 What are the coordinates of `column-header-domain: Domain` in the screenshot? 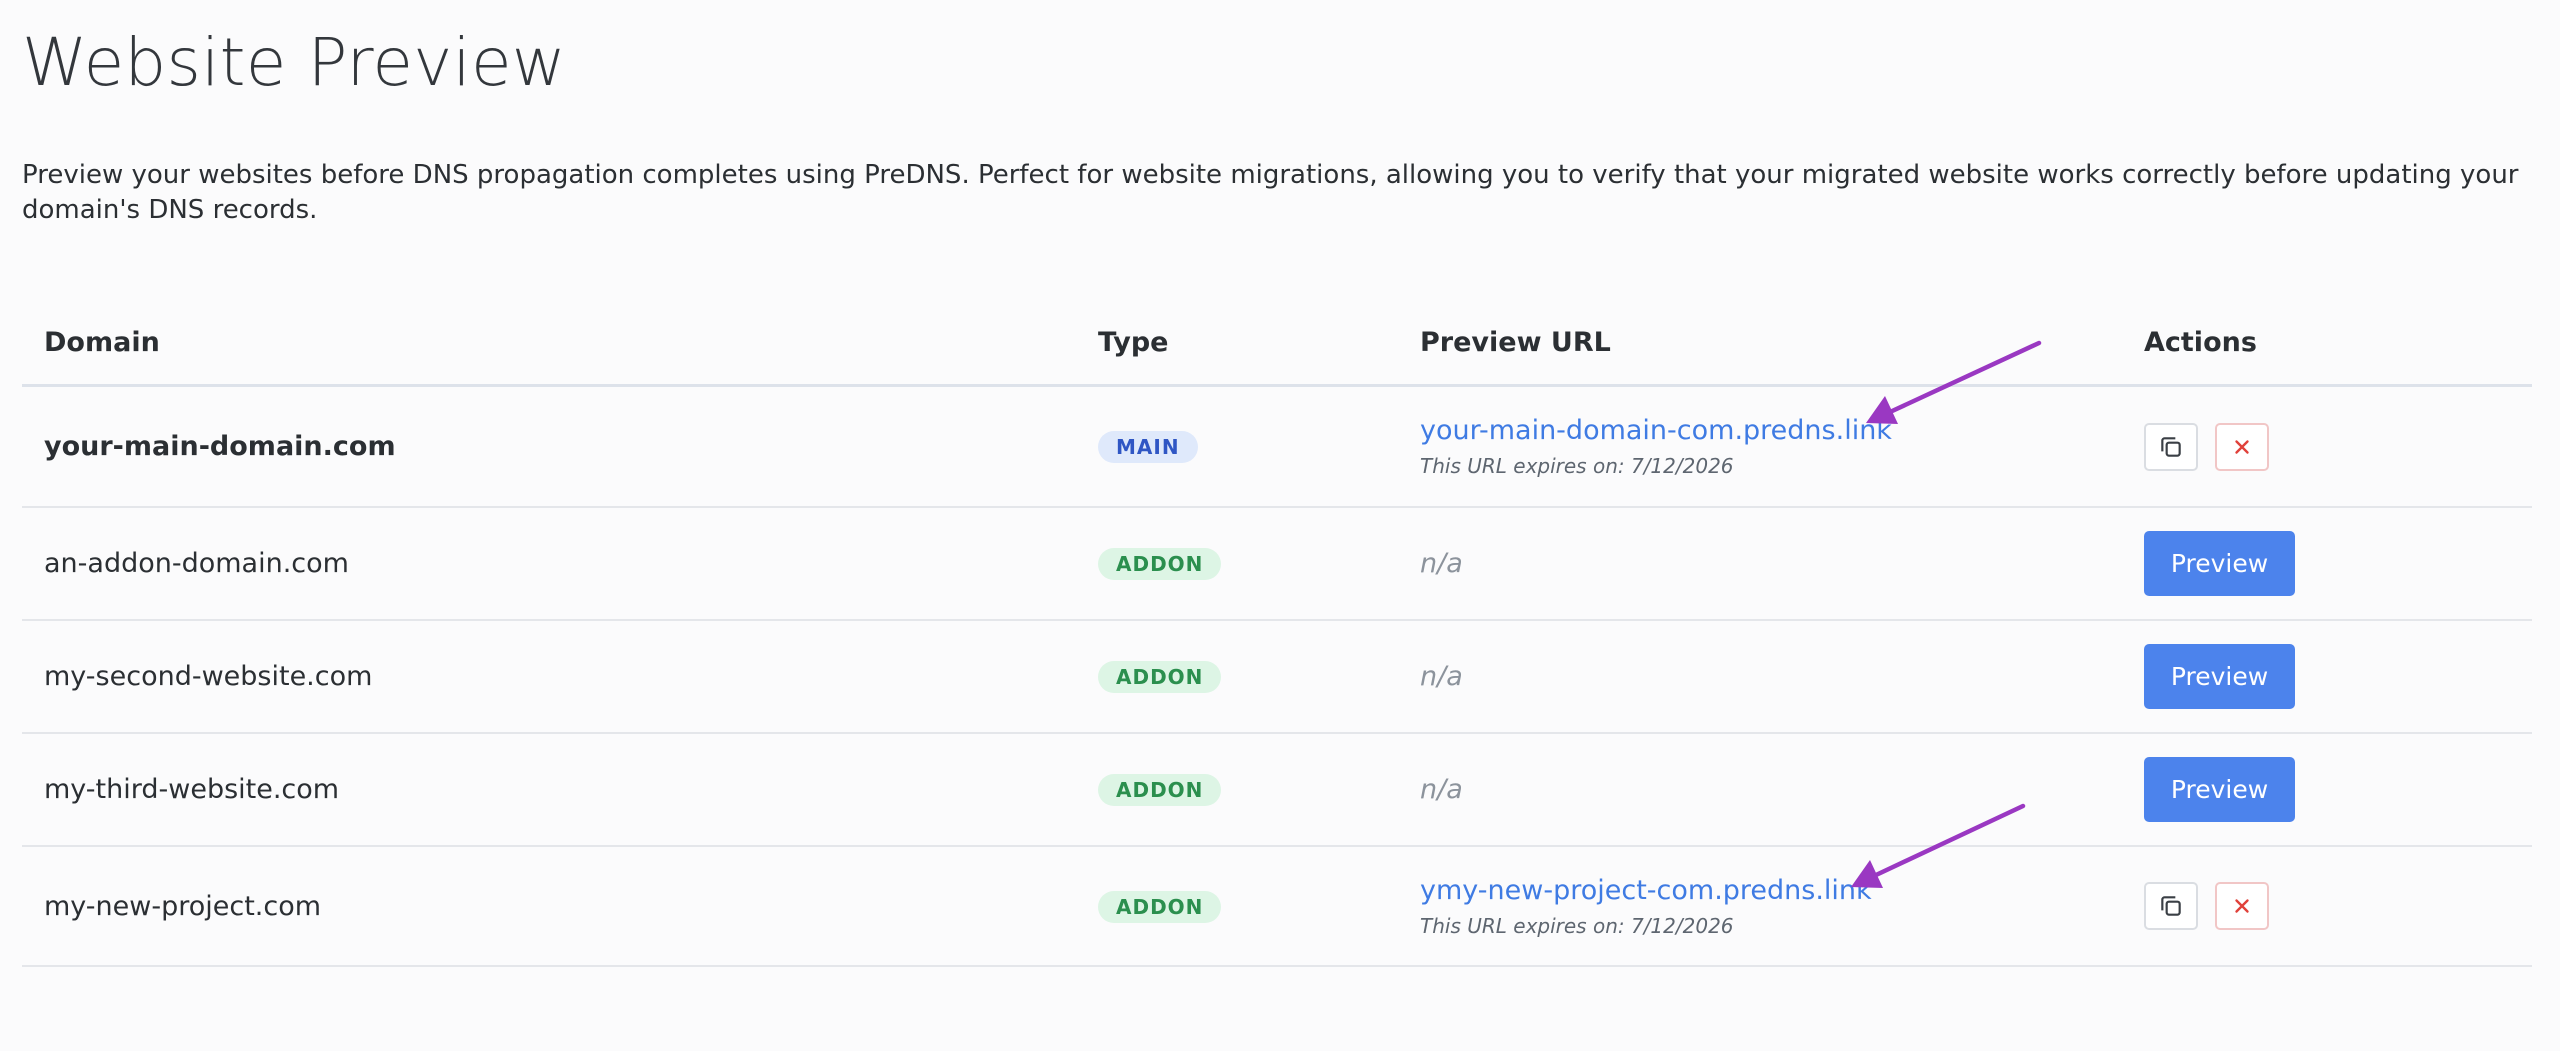 It's located at (549, 343).